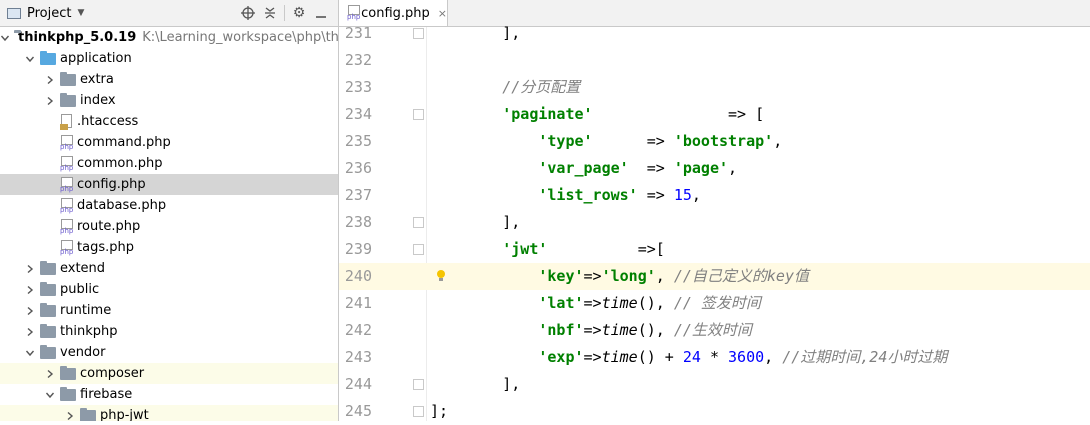 Image resolution: width=1090 pixels, height=425 pixels. Describe the element at coordinates (169, 352) in the screenshot. I see `tree-item: vendor` at that location.